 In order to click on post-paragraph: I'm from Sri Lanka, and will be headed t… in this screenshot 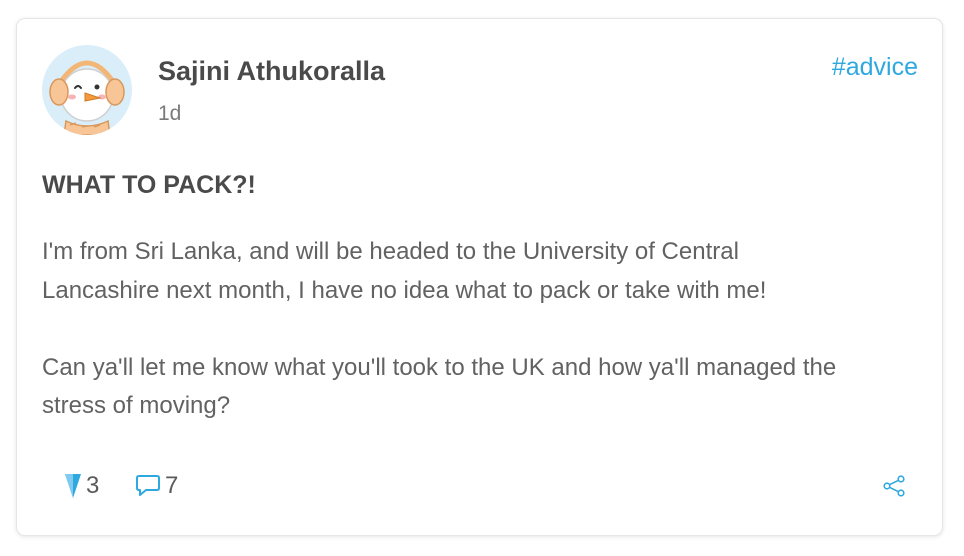, I will do `click(404, 271)`.